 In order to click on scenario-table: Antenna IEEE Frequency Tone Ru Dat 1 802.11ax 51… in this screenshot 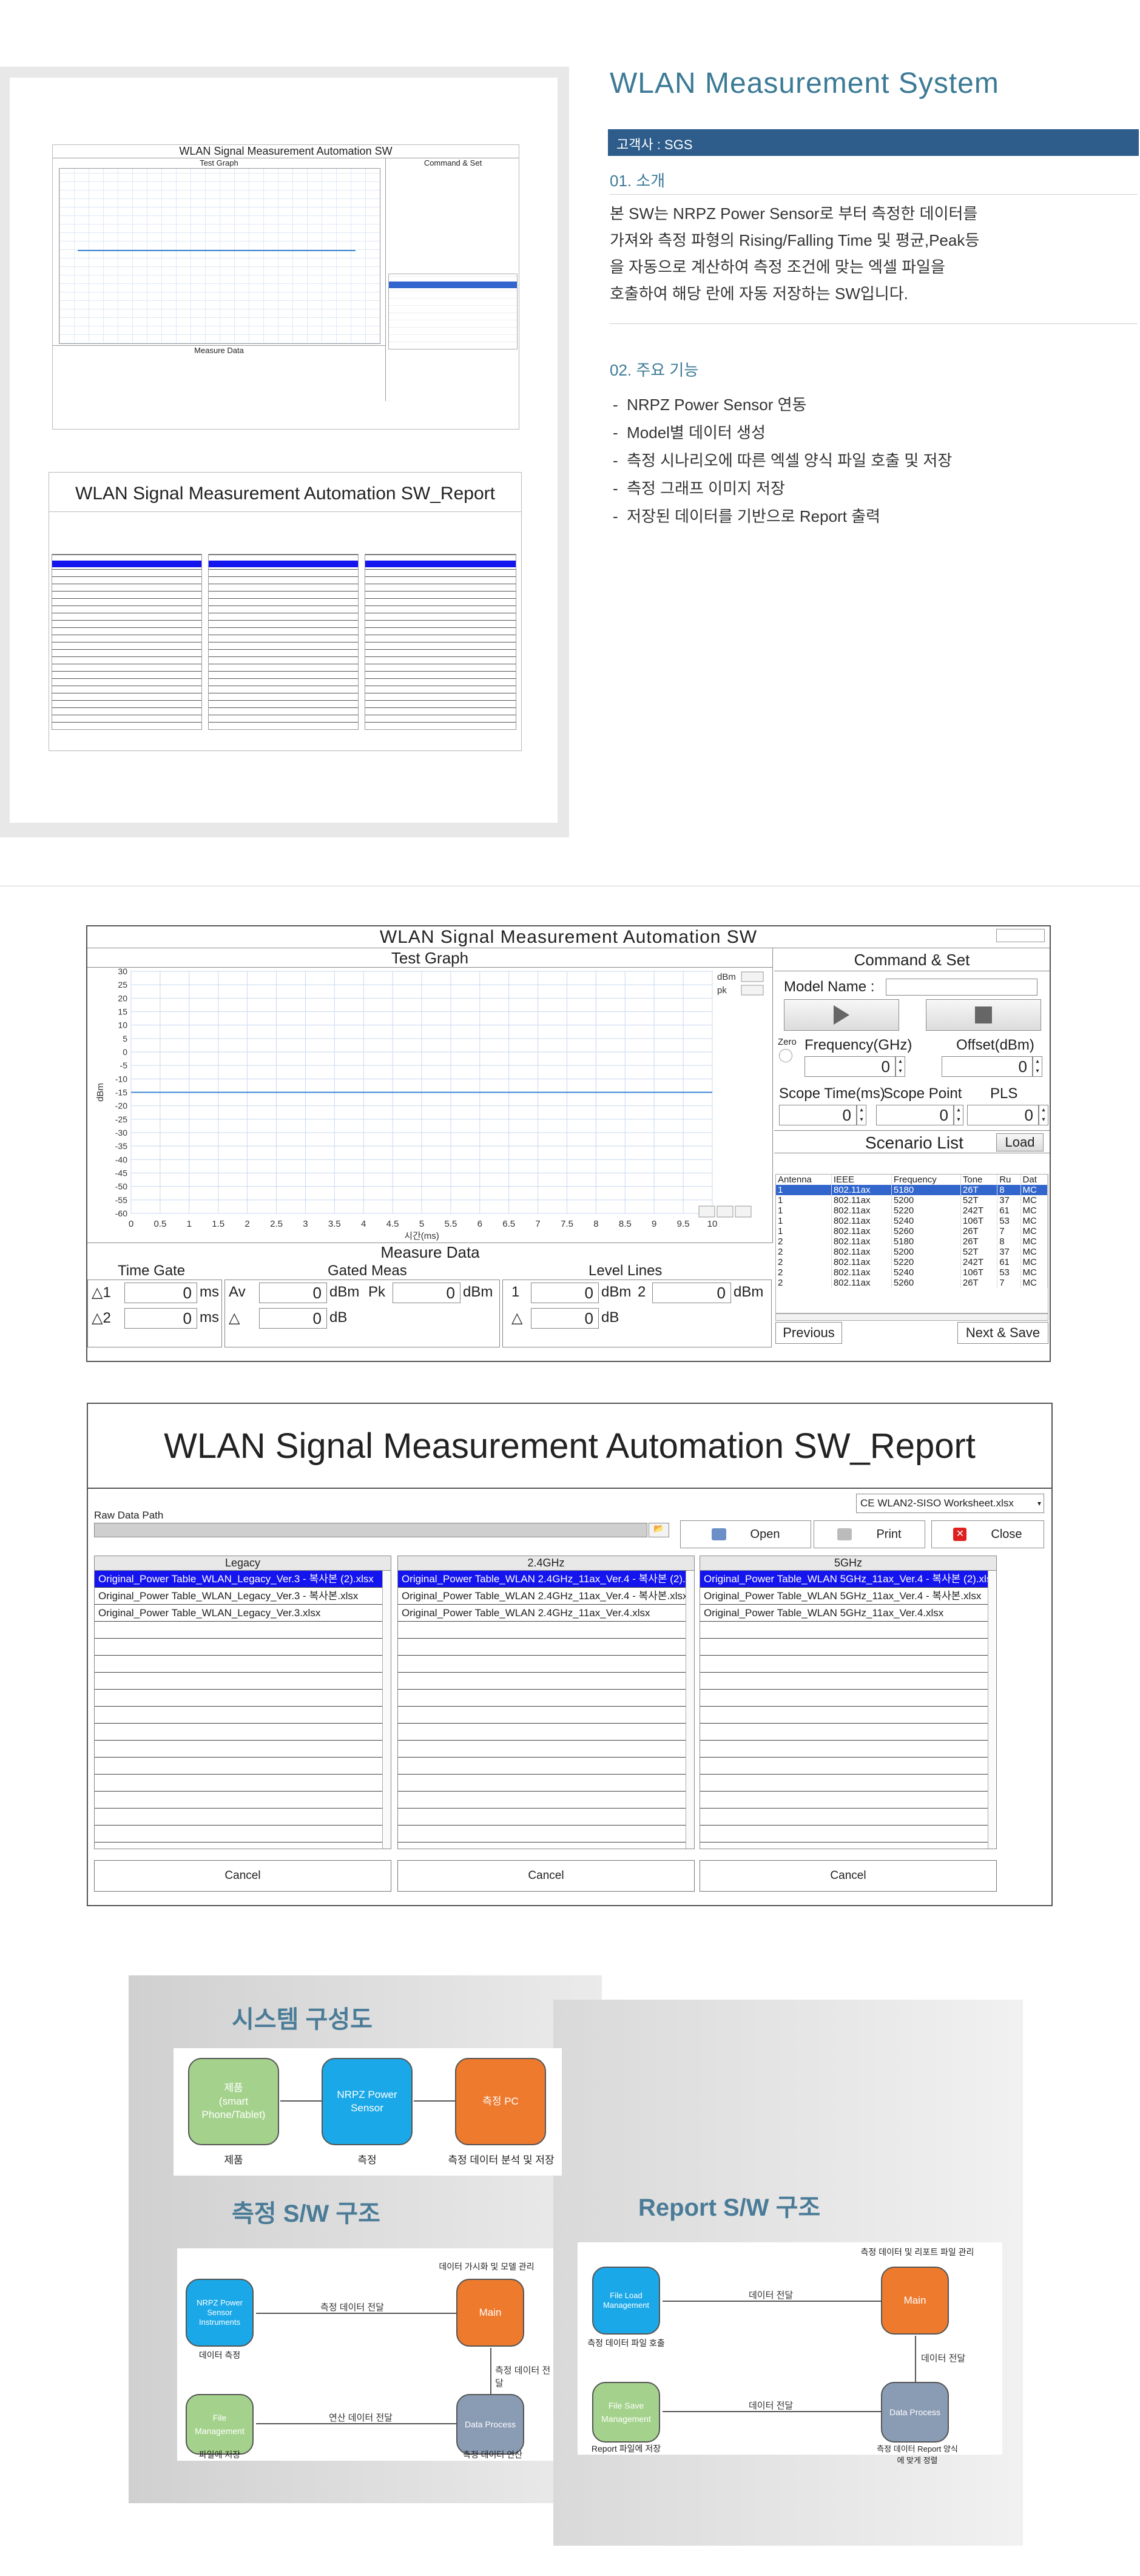, I will do `click(911, 1244)`.